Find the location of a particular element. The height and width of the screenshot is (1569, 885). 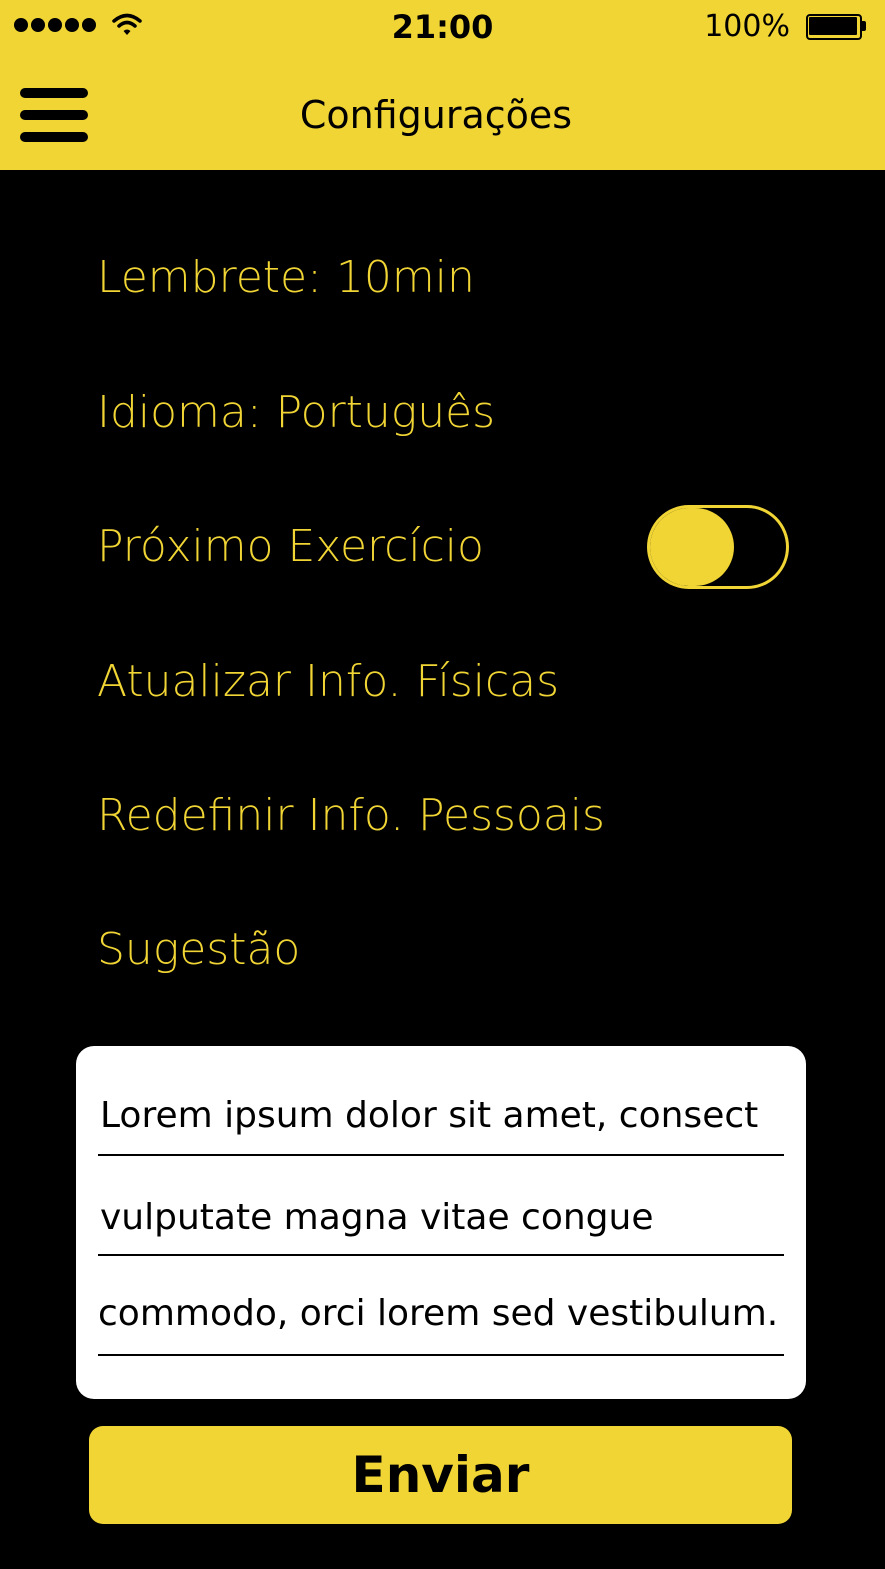

next-exercise-toggle is located at coordinates (718, 547).